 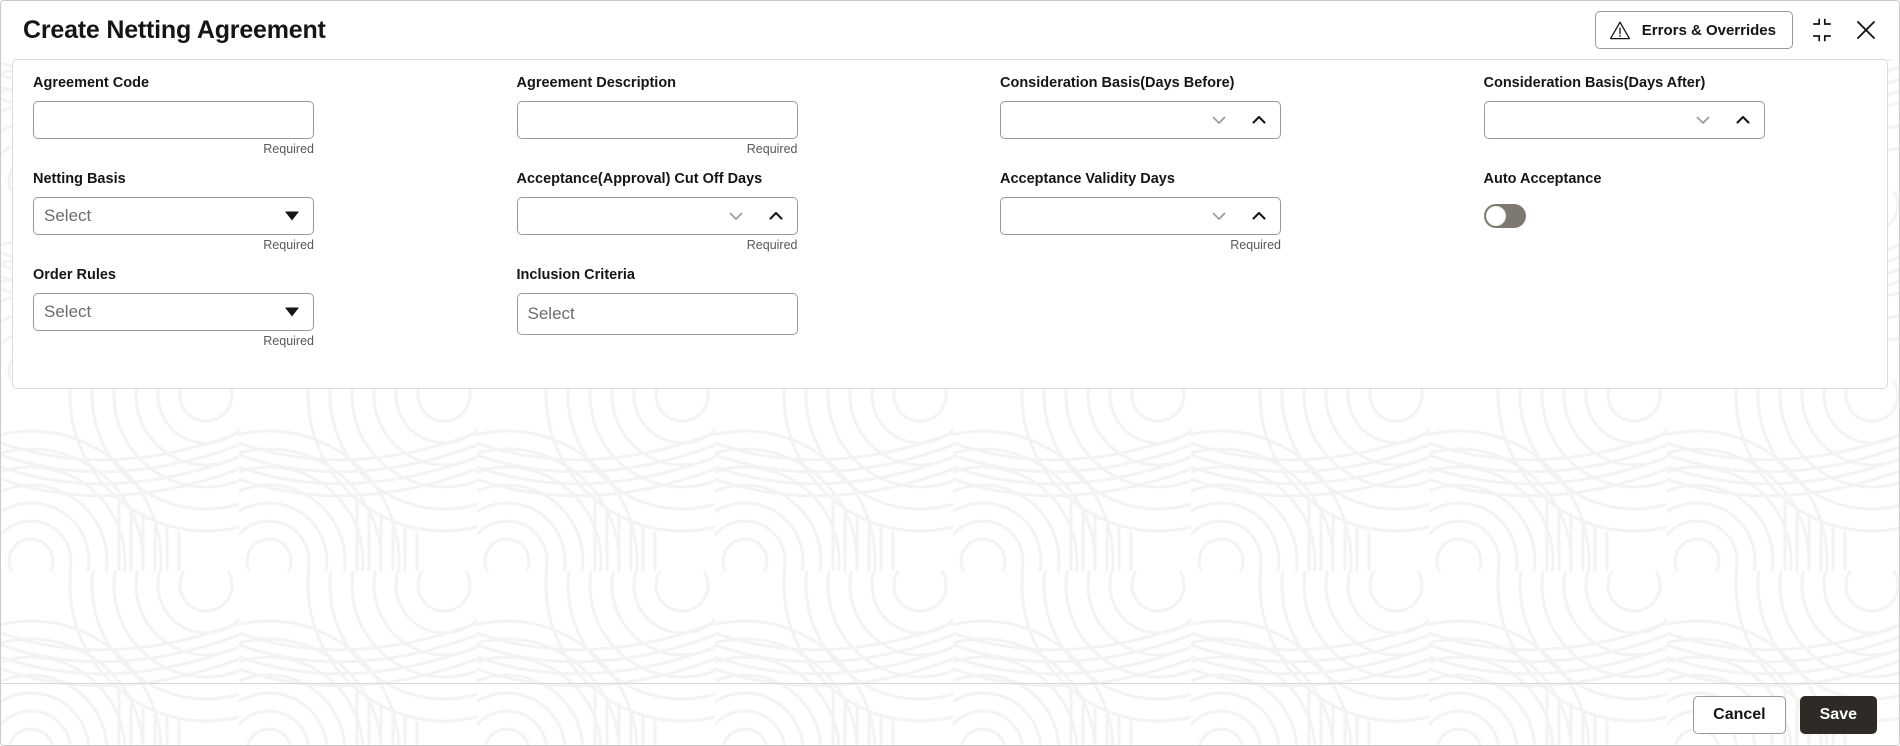 What do you see at coordinates (1866, 30) in the screenshot?
I see `close-x-icon` at bounding box center [1866, 30].